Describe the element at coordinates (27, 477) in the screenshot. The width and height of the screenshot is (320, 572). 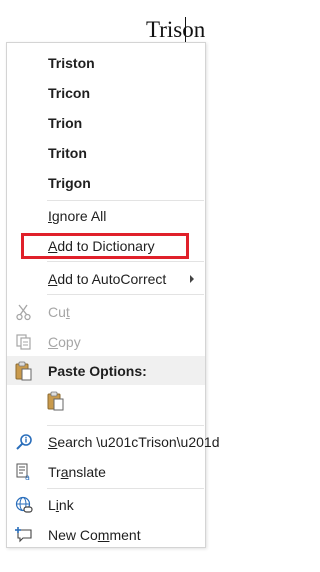
I see `svg-text: a` at that location.